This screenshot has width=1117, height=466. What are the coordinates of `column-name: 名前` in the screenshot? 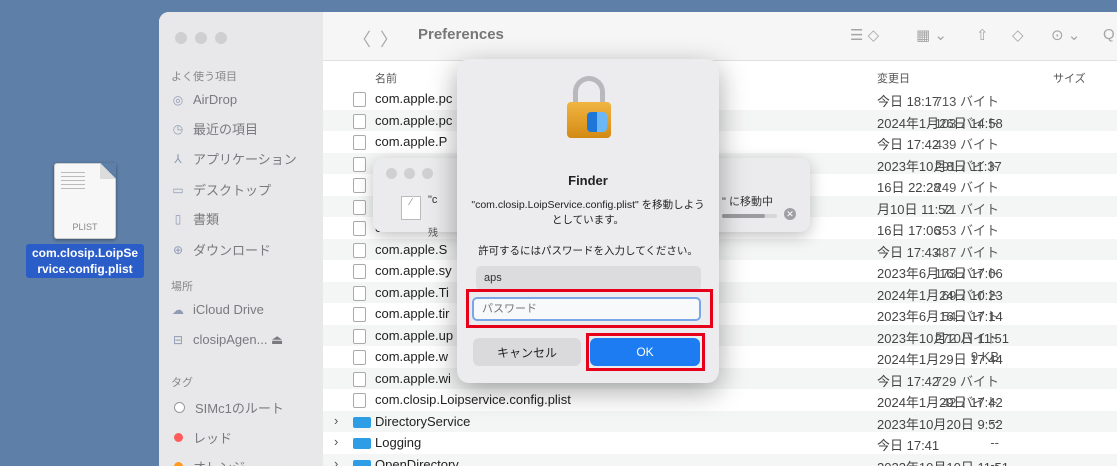 It's located at (386, 78).